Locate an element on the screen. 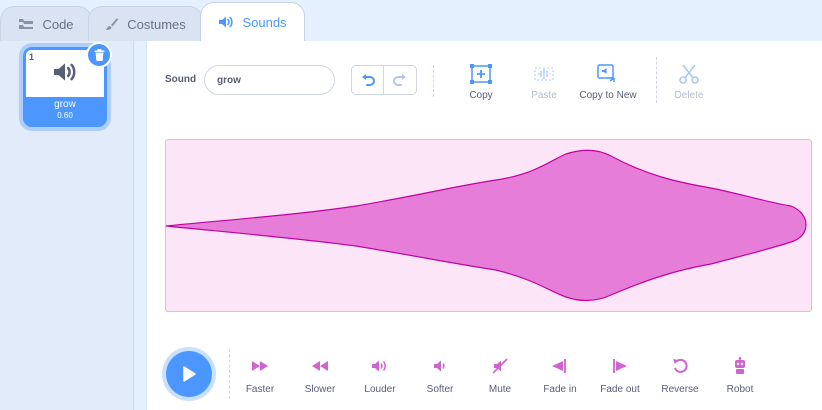 This screenshot has width=822, height=410. delete-button: Delete is located at coordinates (689, 81).